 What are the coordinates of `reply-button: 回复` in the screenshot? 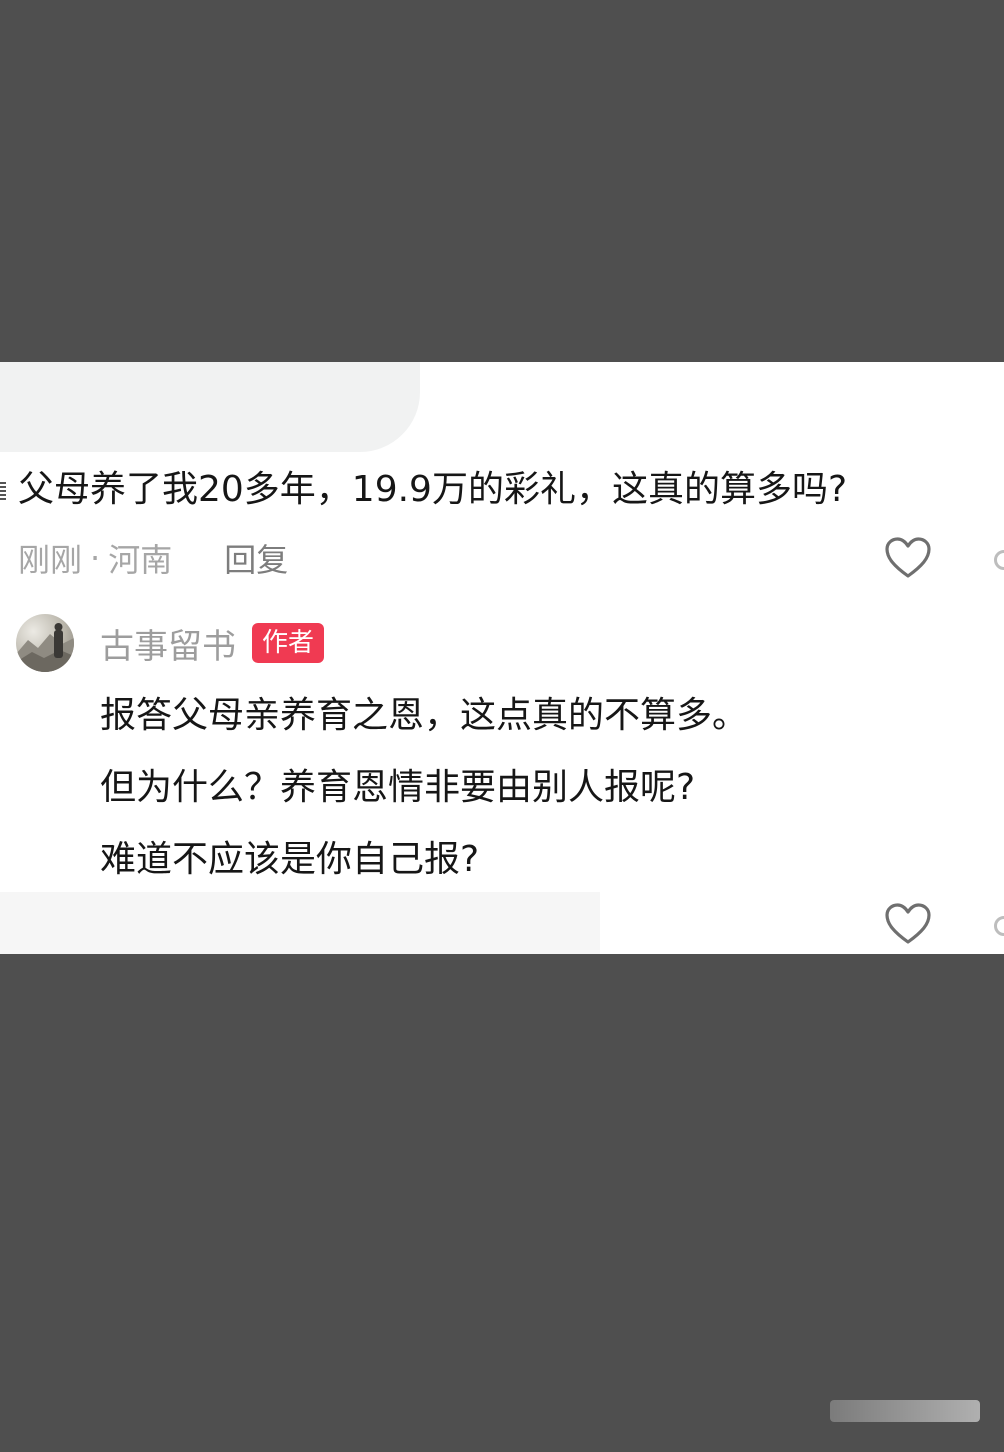 It's located at (256, 558).